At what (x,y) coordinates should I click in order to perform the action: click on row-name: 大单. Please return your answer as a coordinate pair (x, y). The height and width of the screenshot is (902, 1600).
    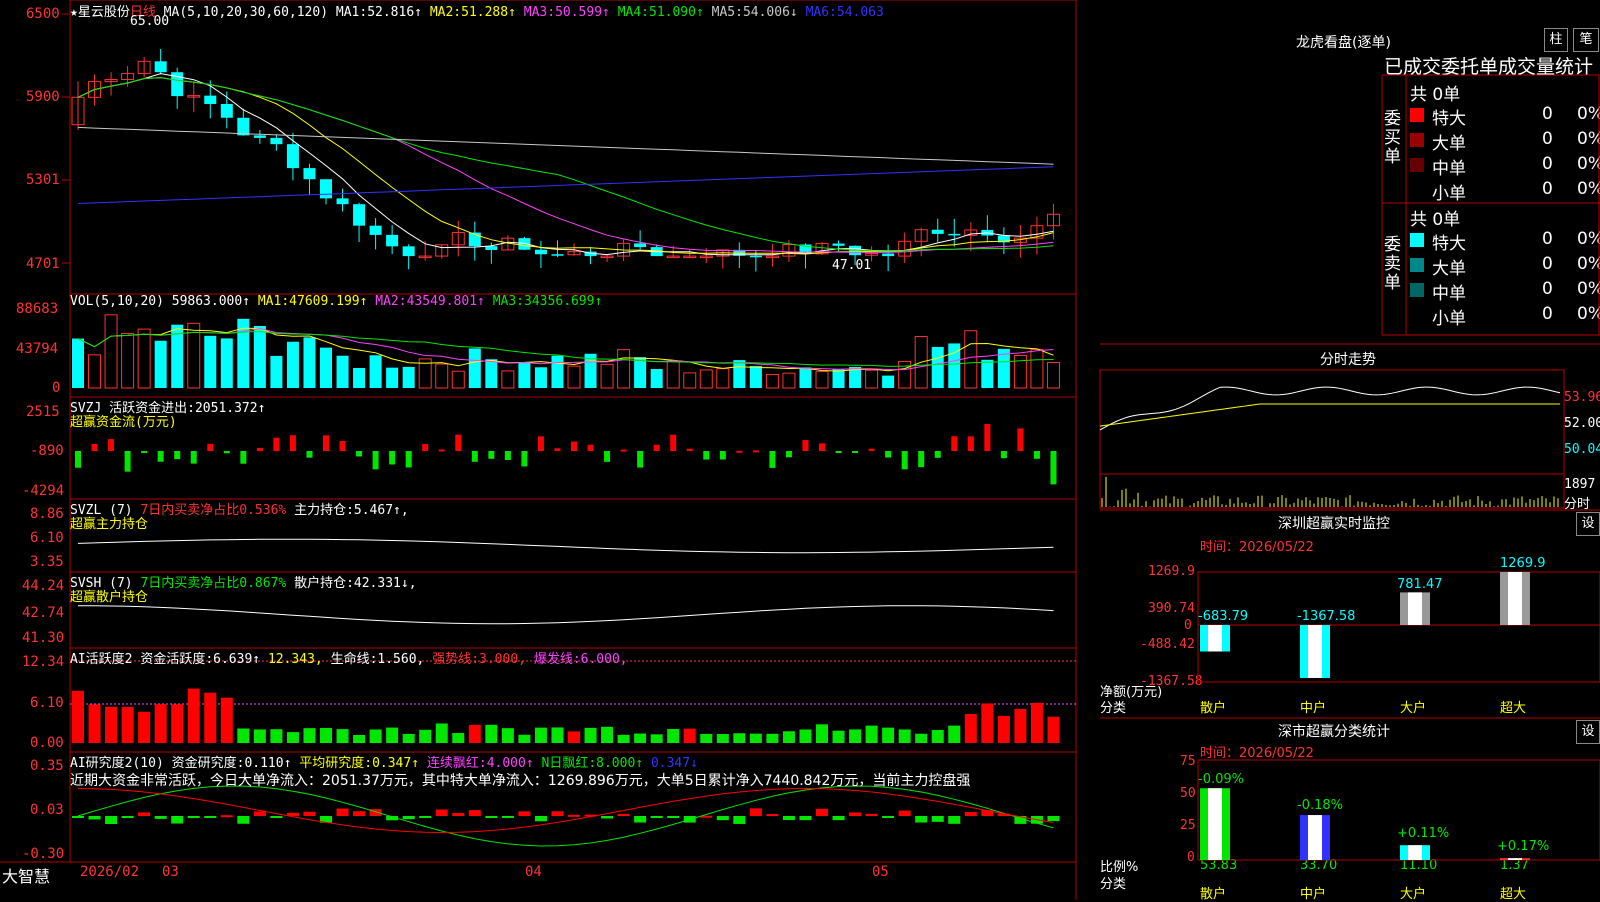
    Looking at the image, I should click on (1449, 269).